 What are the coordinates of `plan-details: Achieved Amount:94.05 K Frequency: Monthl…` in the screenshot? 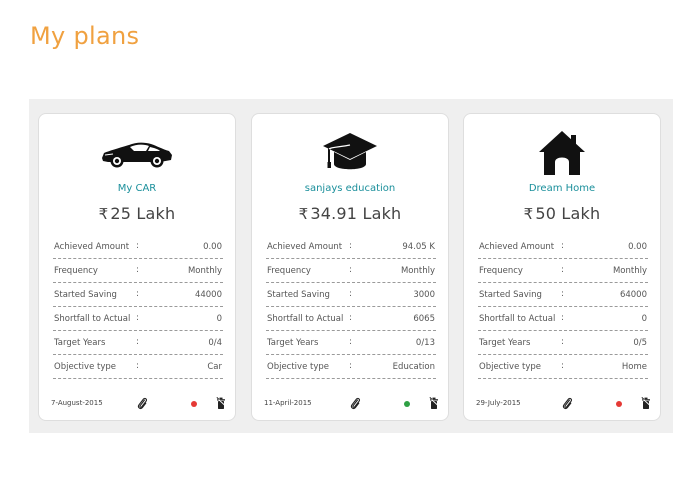 It's located at (351, 307).